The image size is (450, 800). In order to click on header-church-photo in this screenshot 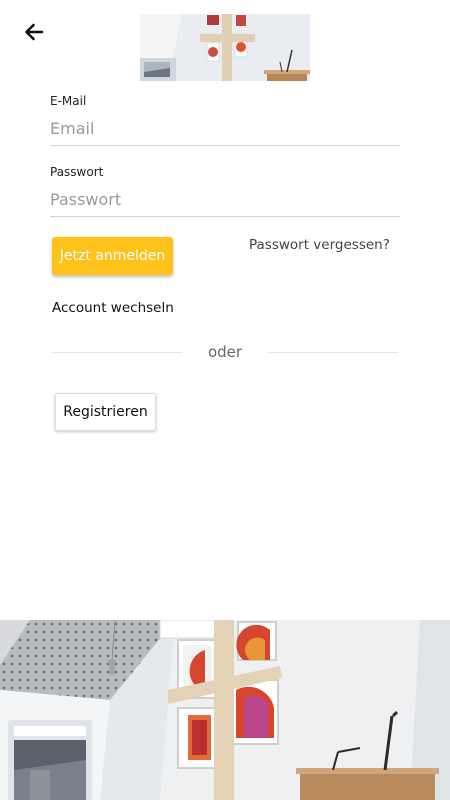, I will do `click(225, 47)`.